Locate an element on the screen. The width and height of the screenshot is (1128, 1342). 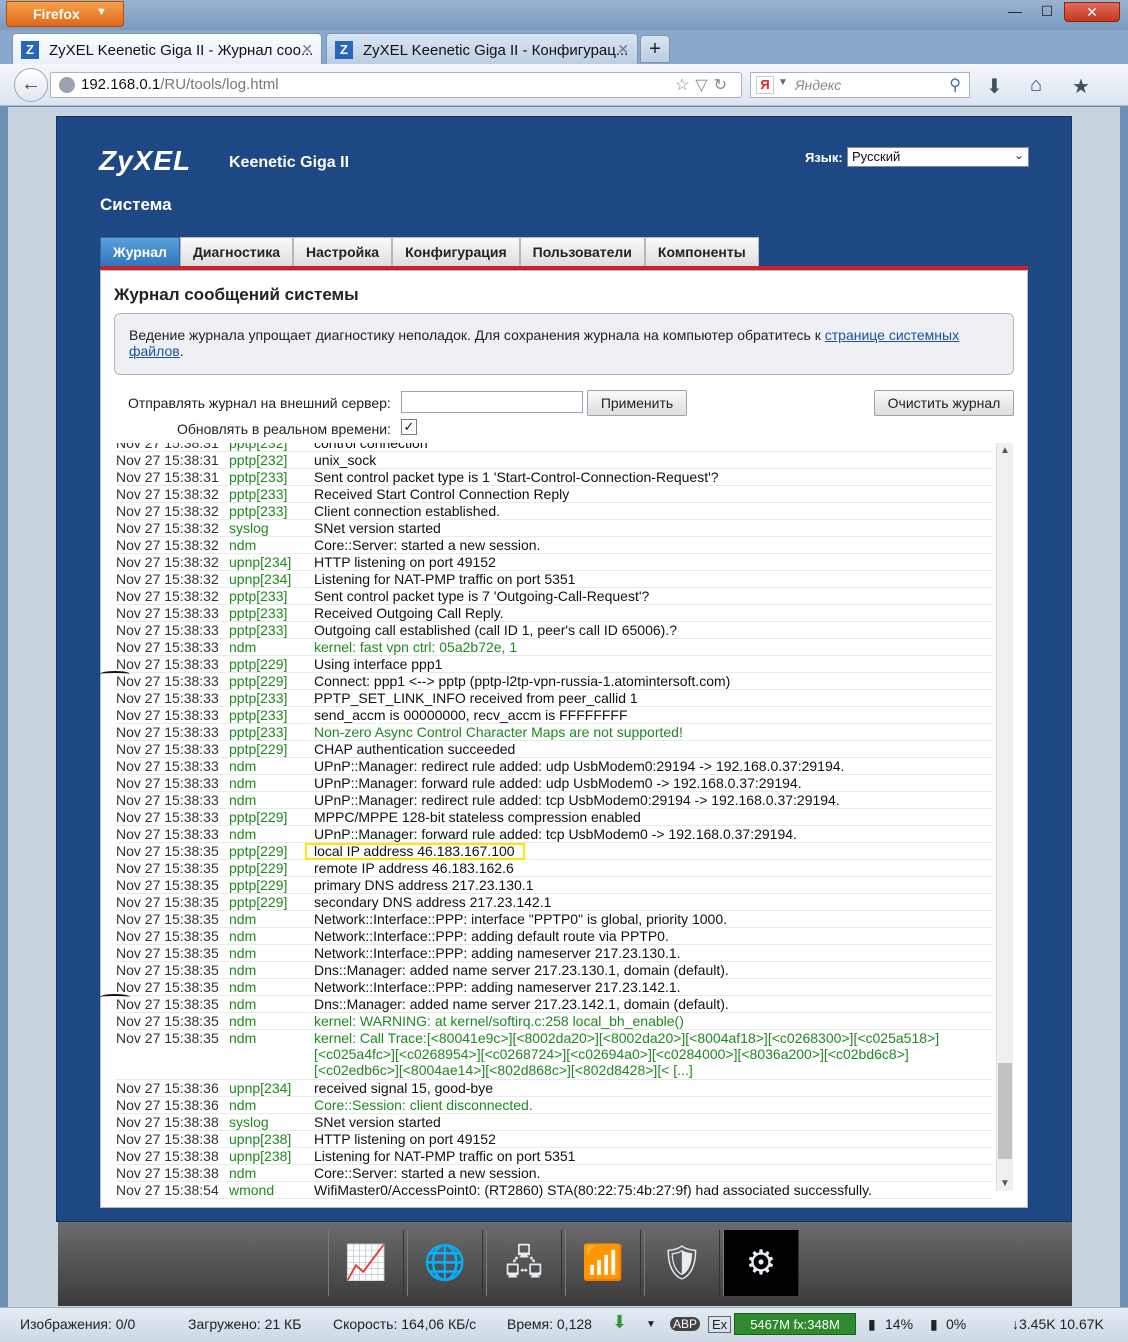
log-time: Nov 27 15:38:38 is located at coordinates (167, 1173).